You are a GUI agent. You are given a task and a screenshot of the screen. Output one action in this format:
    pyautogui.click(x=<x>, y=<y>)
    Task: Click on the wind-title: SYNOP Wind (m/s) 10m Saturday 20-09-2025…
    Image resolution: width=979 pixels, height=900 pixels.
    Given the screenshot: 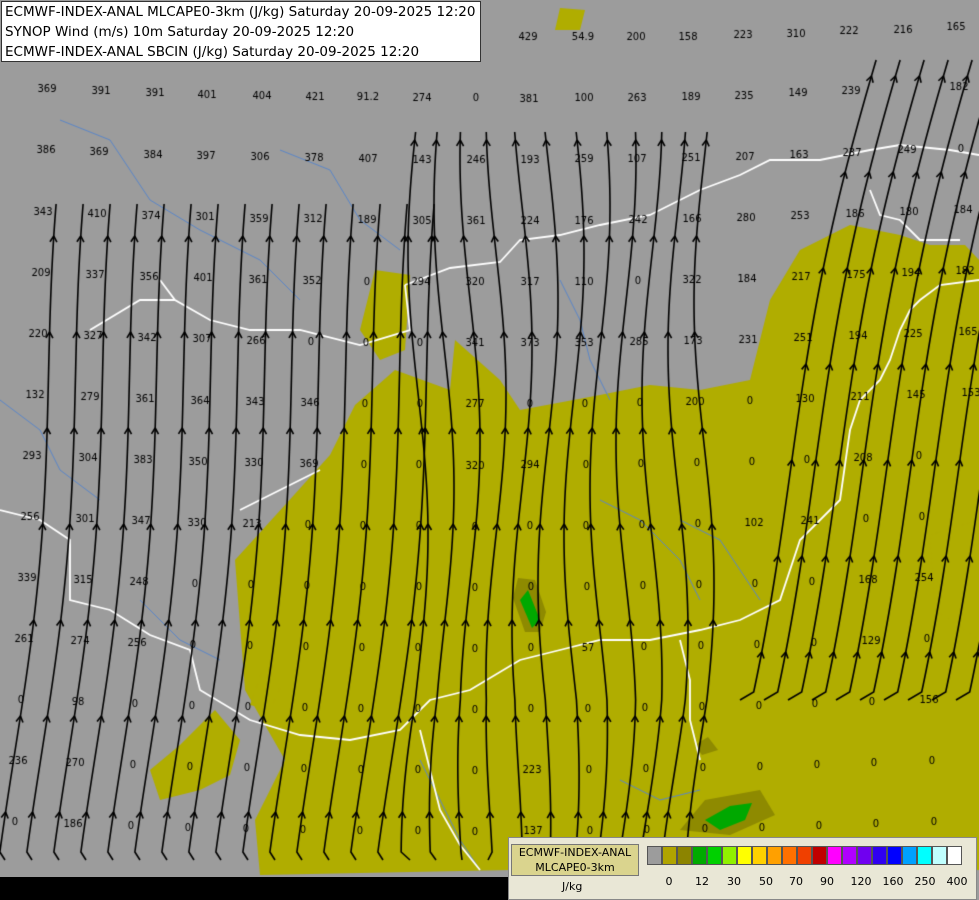 What is the action you would take?
    pyautogui.click(x=180, y=32)
    